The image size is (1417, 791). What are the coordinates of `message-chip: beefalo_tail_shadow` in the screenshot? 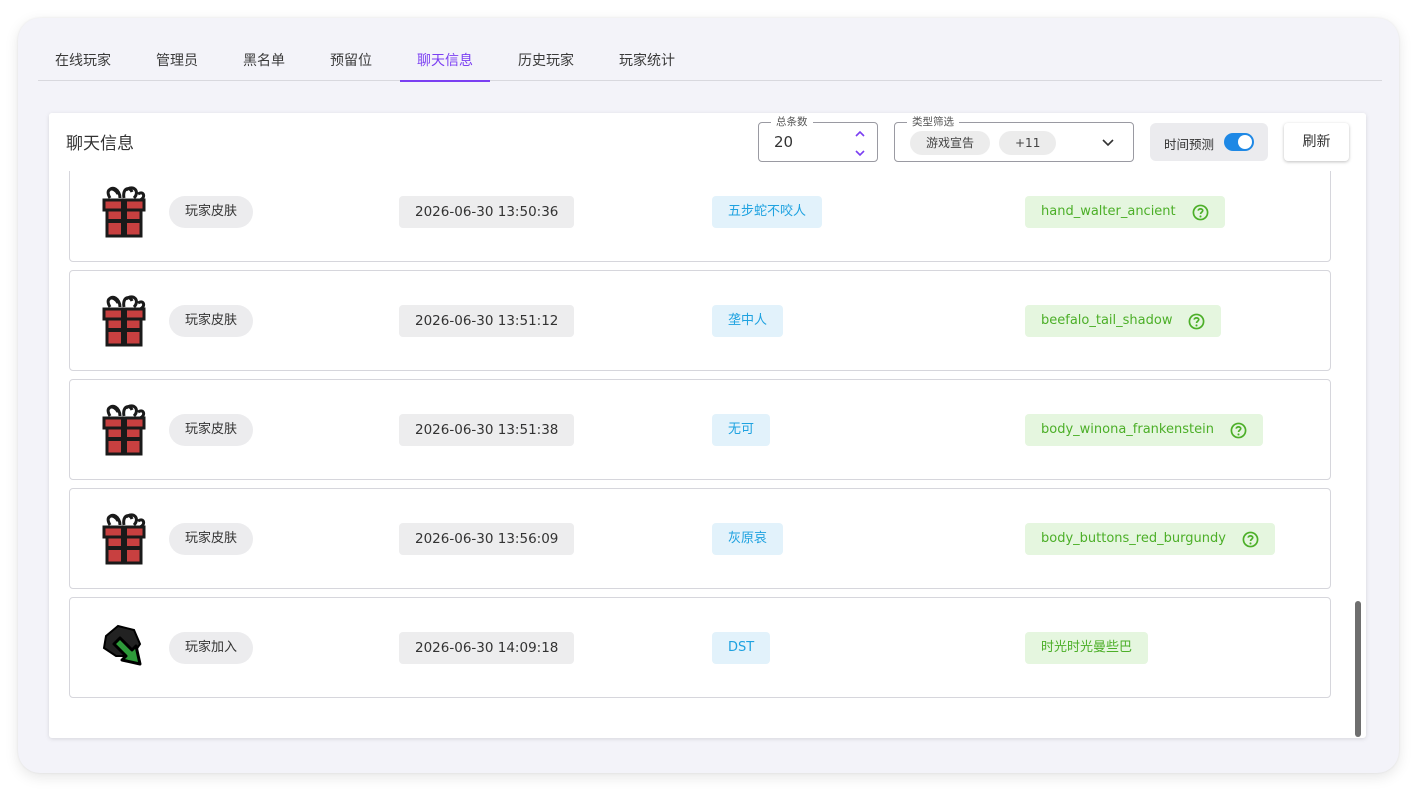 It's located at (1123, 321).